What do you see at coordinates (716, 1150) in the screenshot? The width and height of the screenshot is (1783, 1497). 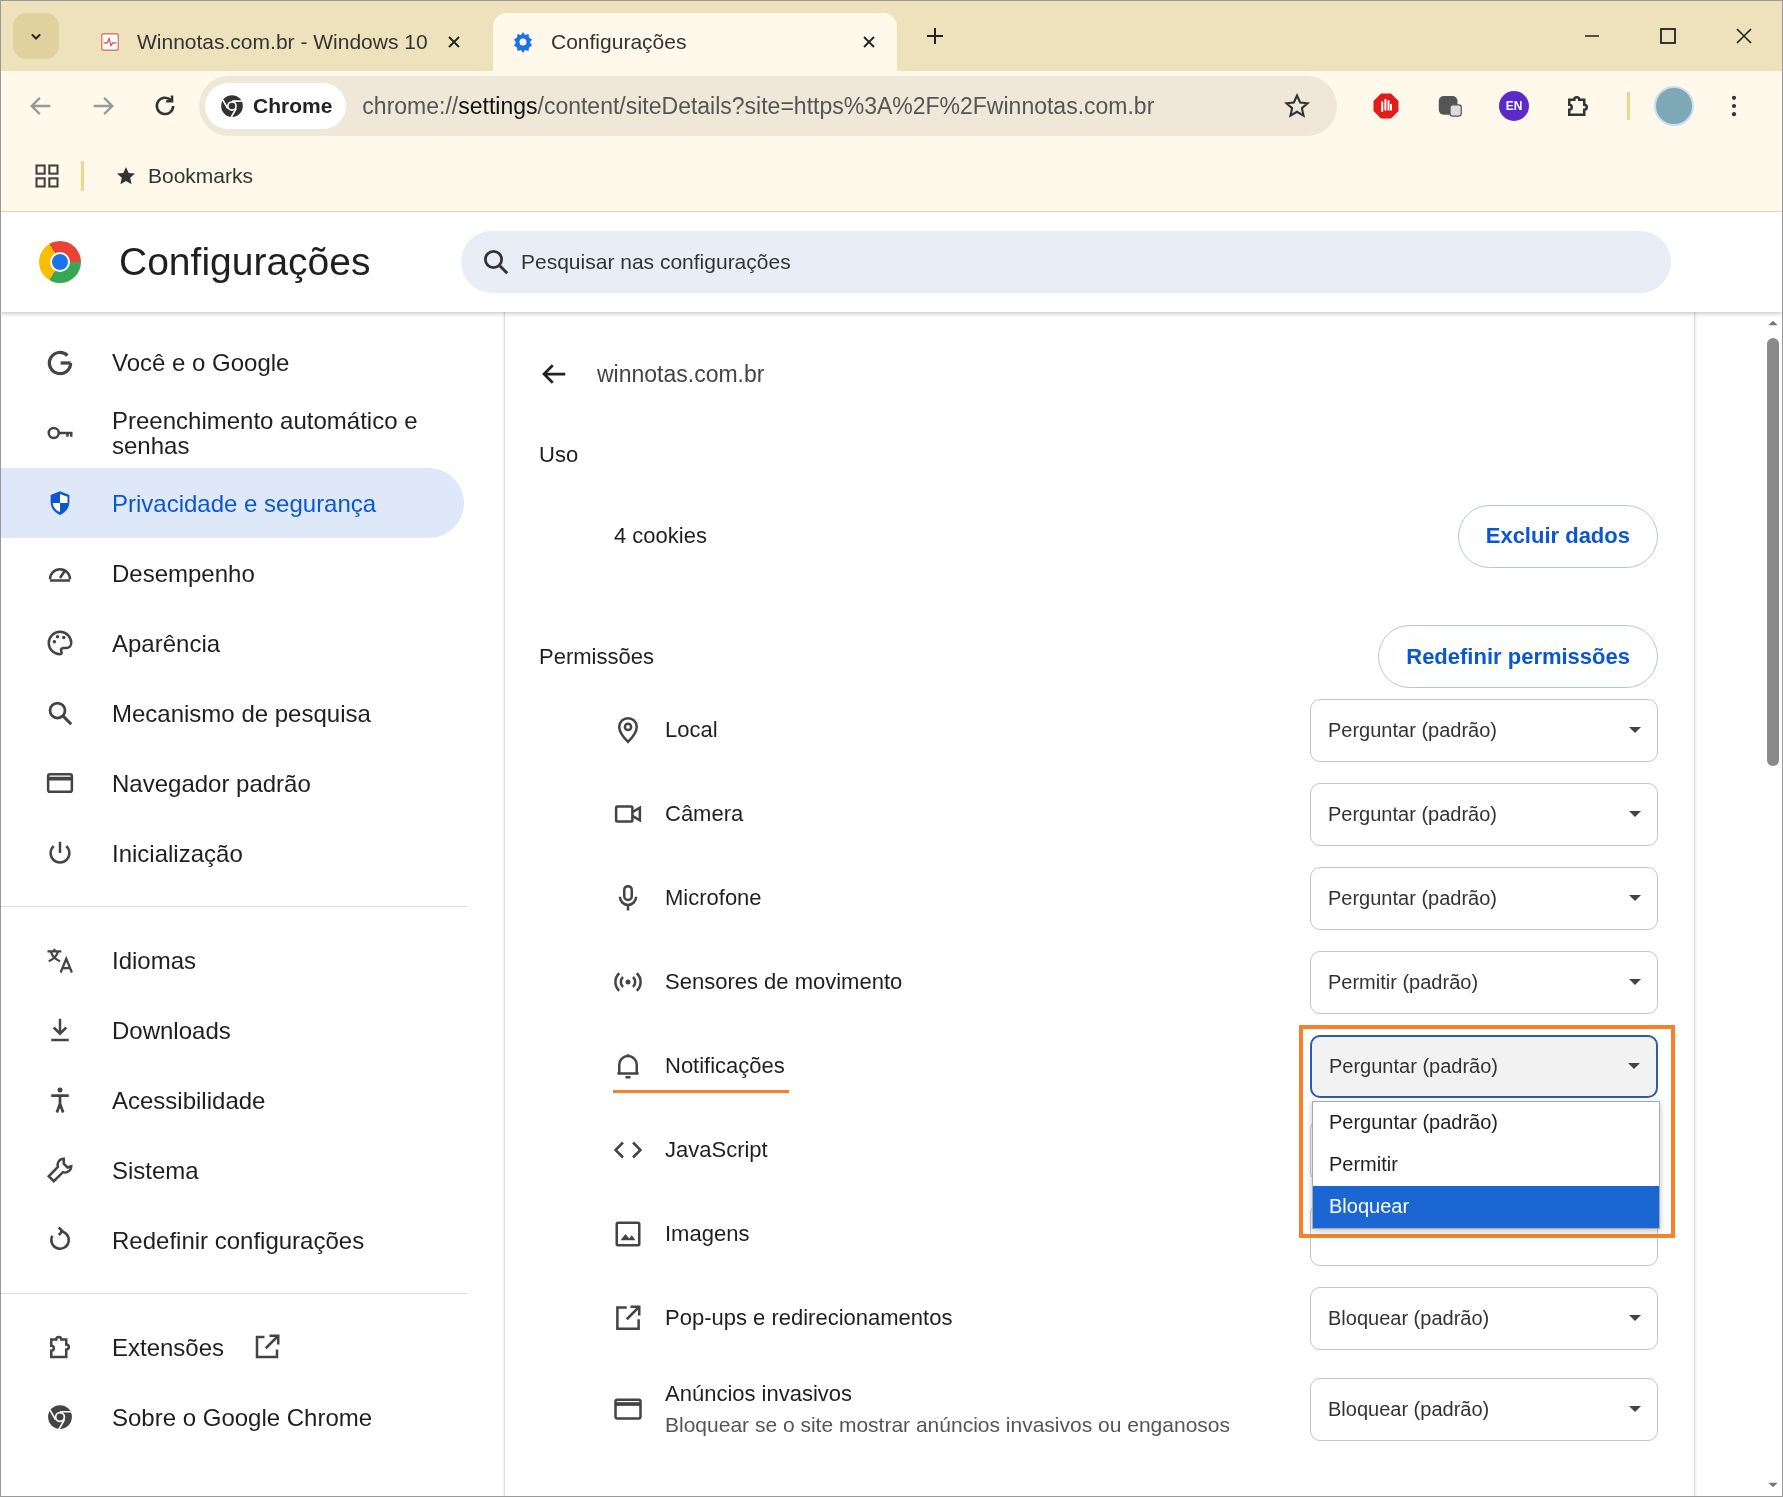 I see `permission-label: JavaScript` at bounding box center [716, 1150].